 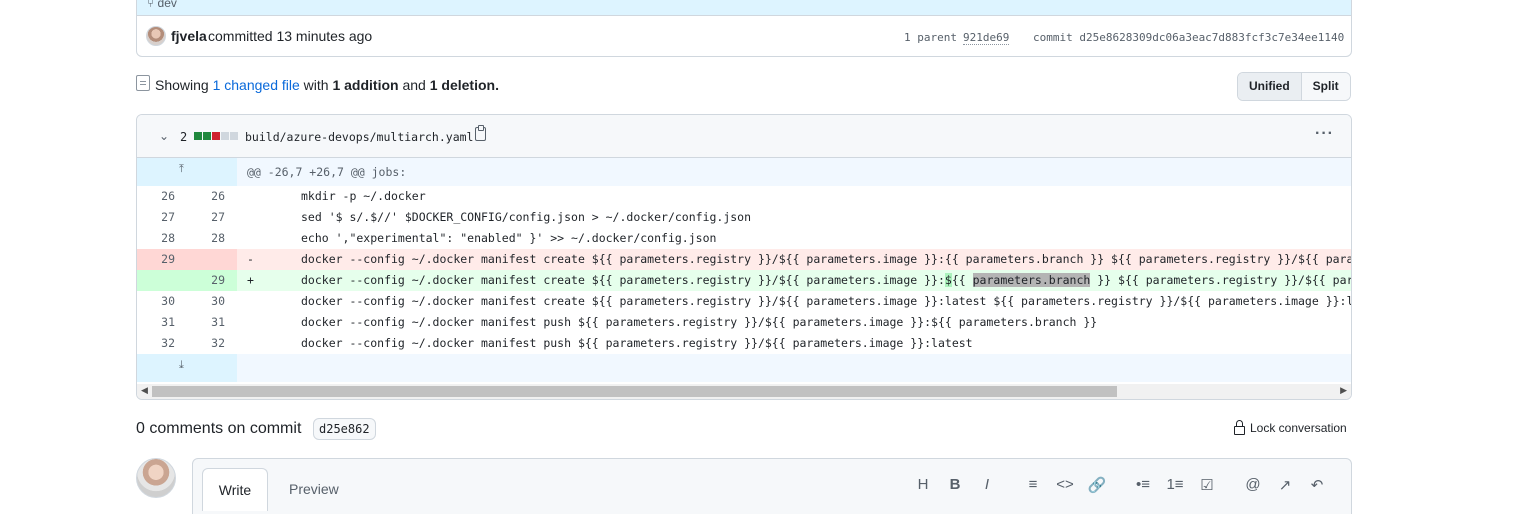 What do you see at coordinates (1298, 428) in the screenshot?
I see `lock-conversation-label: Lock conversation` at bounding box center [1298, 428].